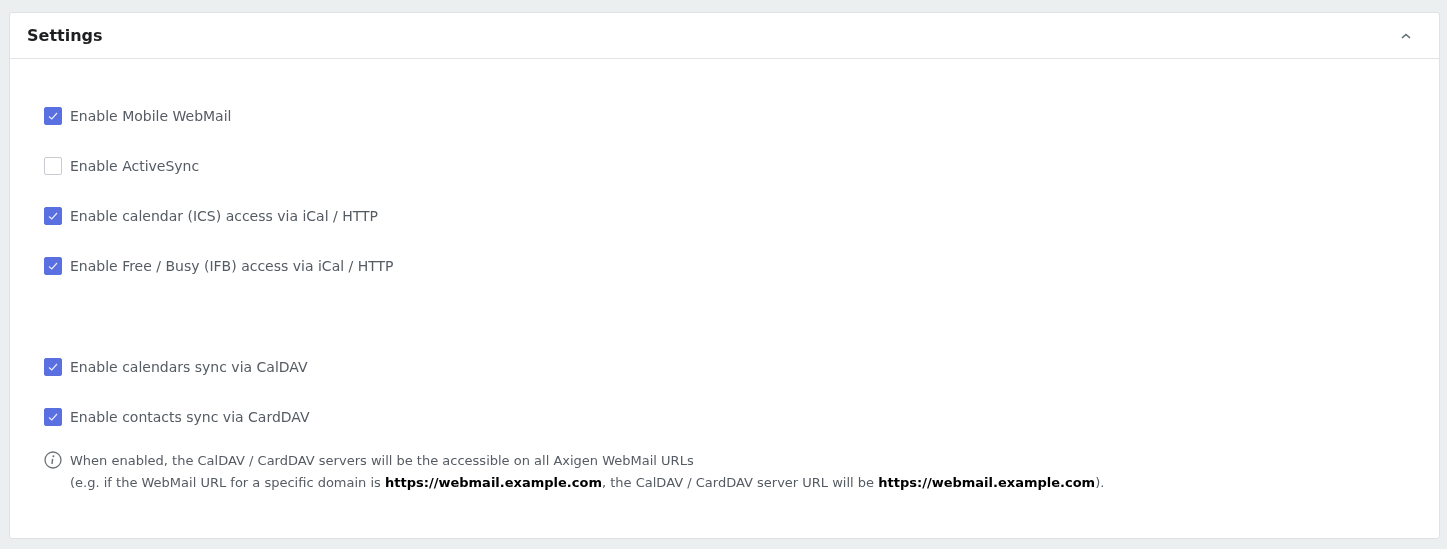 The height and width of the screenshot is (549, 1447). What do you see at coordinates (587, 483) in the screenshot?
I see `info-text: (e.g. if the WebMail URL for a specific domain is https://webmail.example.com, the CalDAV / CardDAV server URL will be https://webmail.example.com).` at bounding box center [587, 483].